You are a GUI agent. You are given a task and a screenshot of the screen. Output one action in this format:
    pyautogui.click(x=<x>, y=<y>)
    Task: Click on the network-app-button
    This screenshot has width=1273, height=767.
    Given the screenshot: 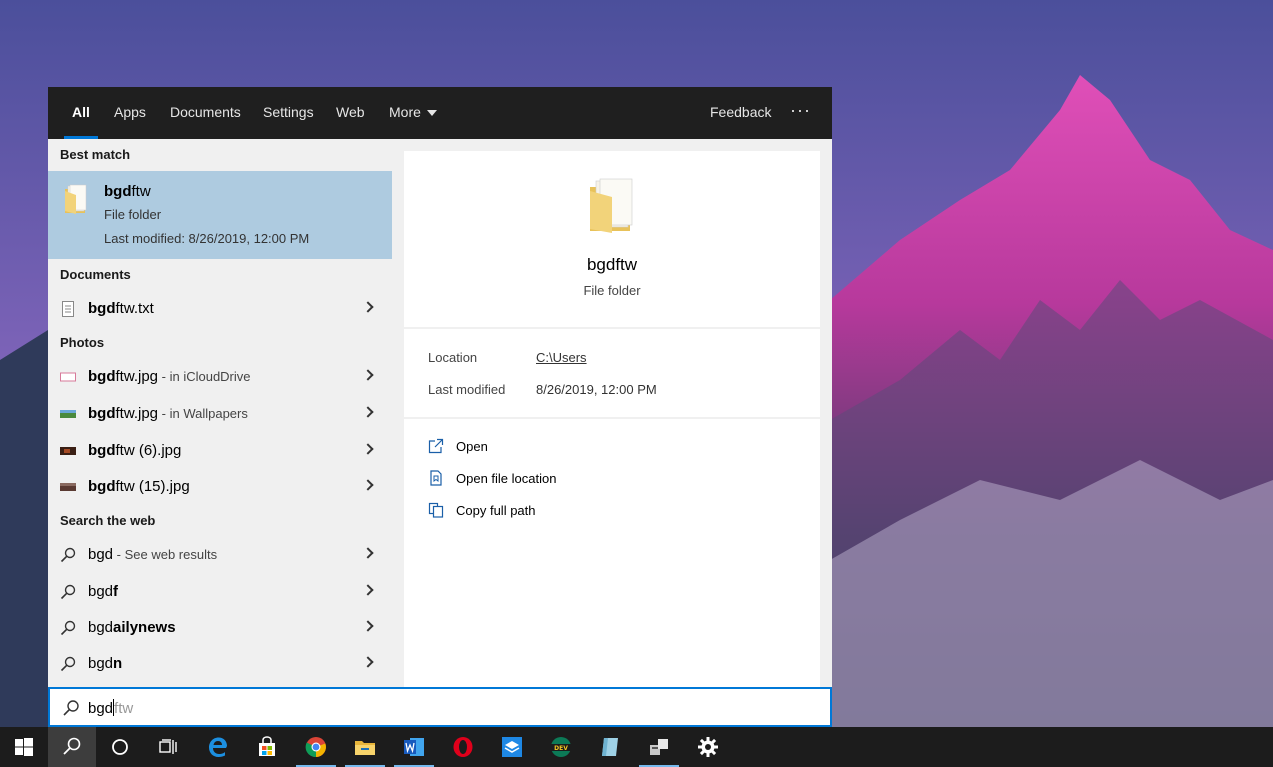 What is the action you would take?
    pyautogui.click(x=659, y=747)
    